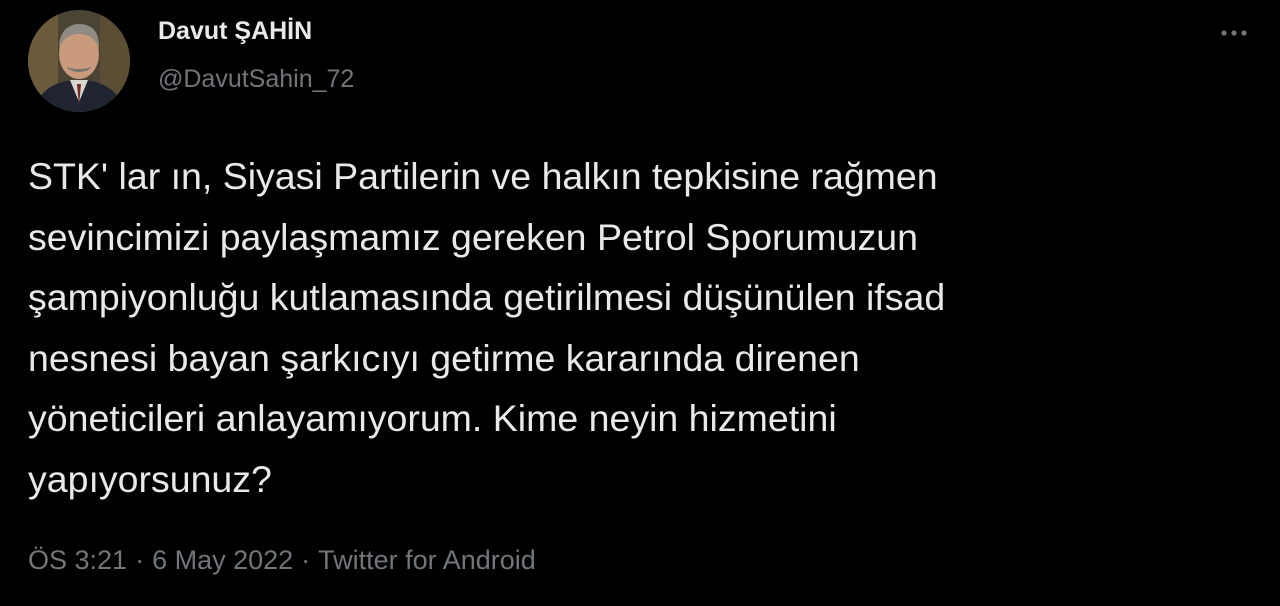  Describe the element at coordinates (256, 79) in the screenshot. I see `author-handle: @DavutSahin_72` at that location.